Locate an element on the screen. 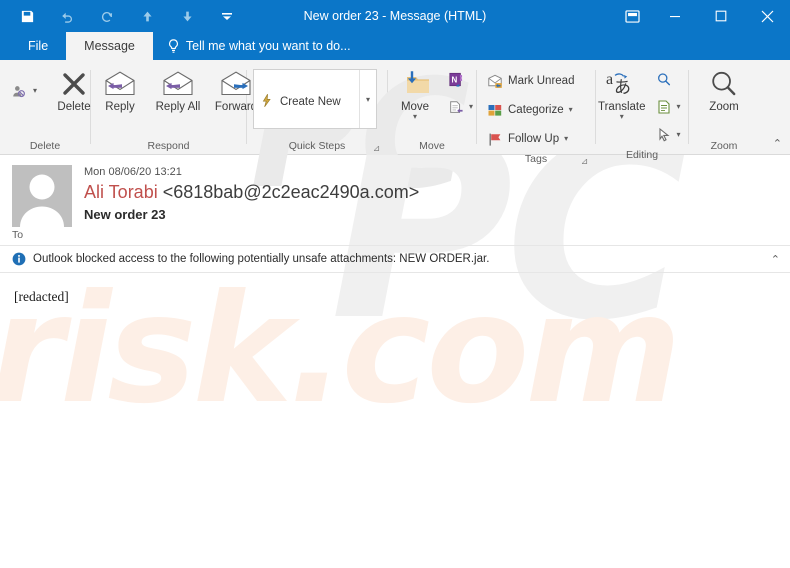 The image size is (790, 568). create-new-quick-step: Create New is located at coordinates (306, 99).